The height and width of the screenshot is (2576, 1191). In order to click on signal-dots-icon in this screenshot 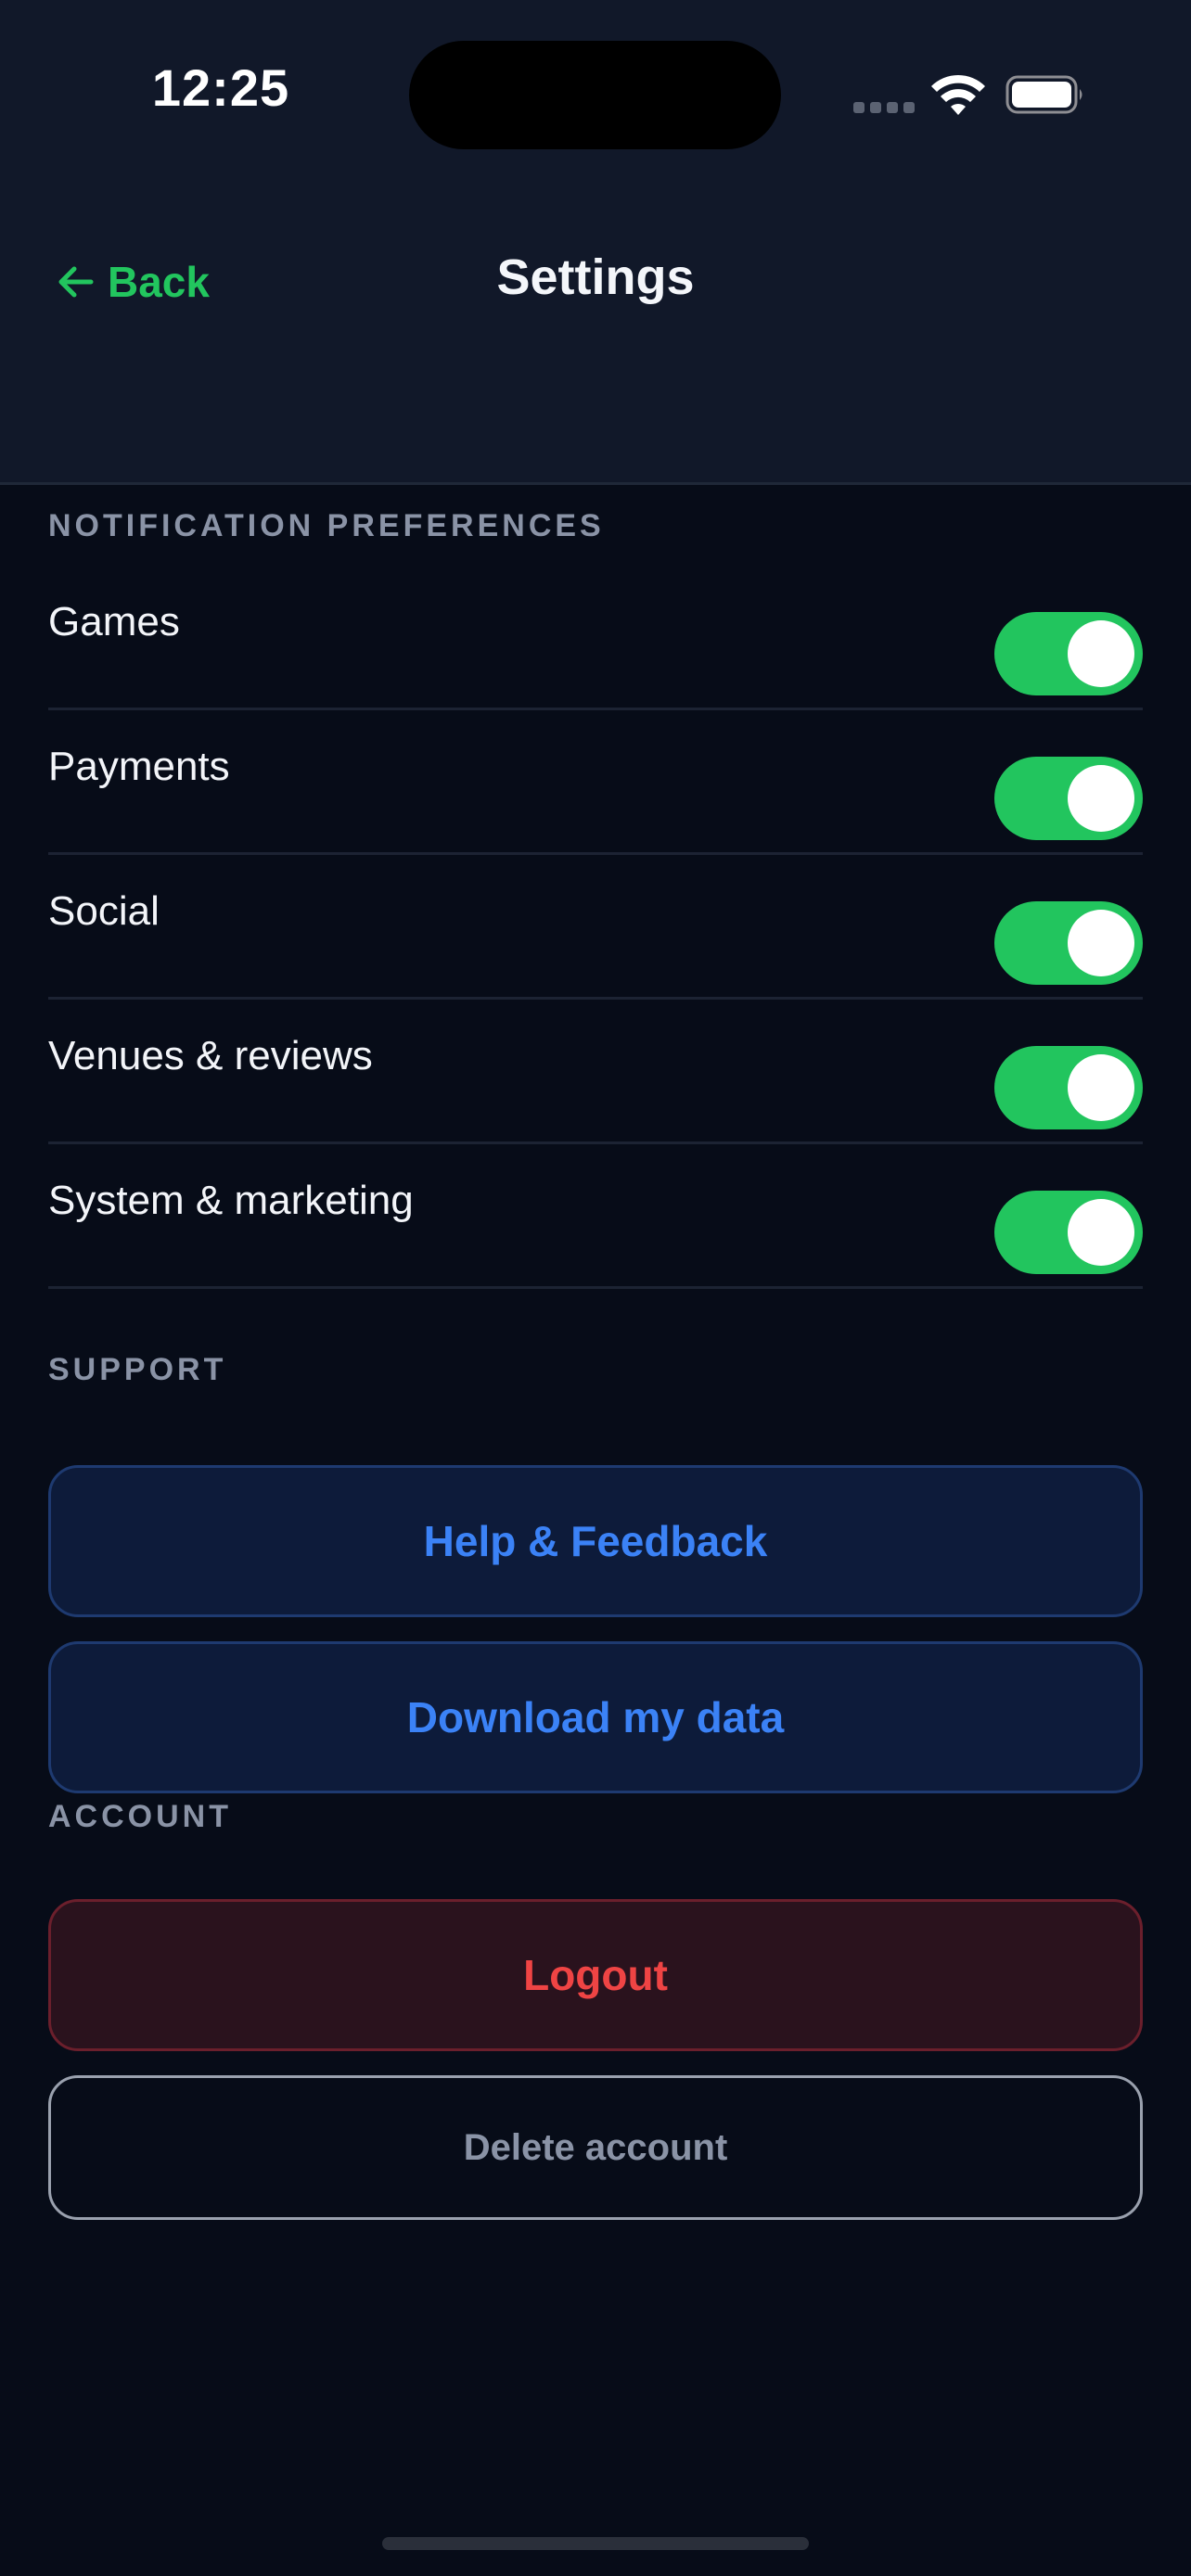, I will do `click(884, 107)`.